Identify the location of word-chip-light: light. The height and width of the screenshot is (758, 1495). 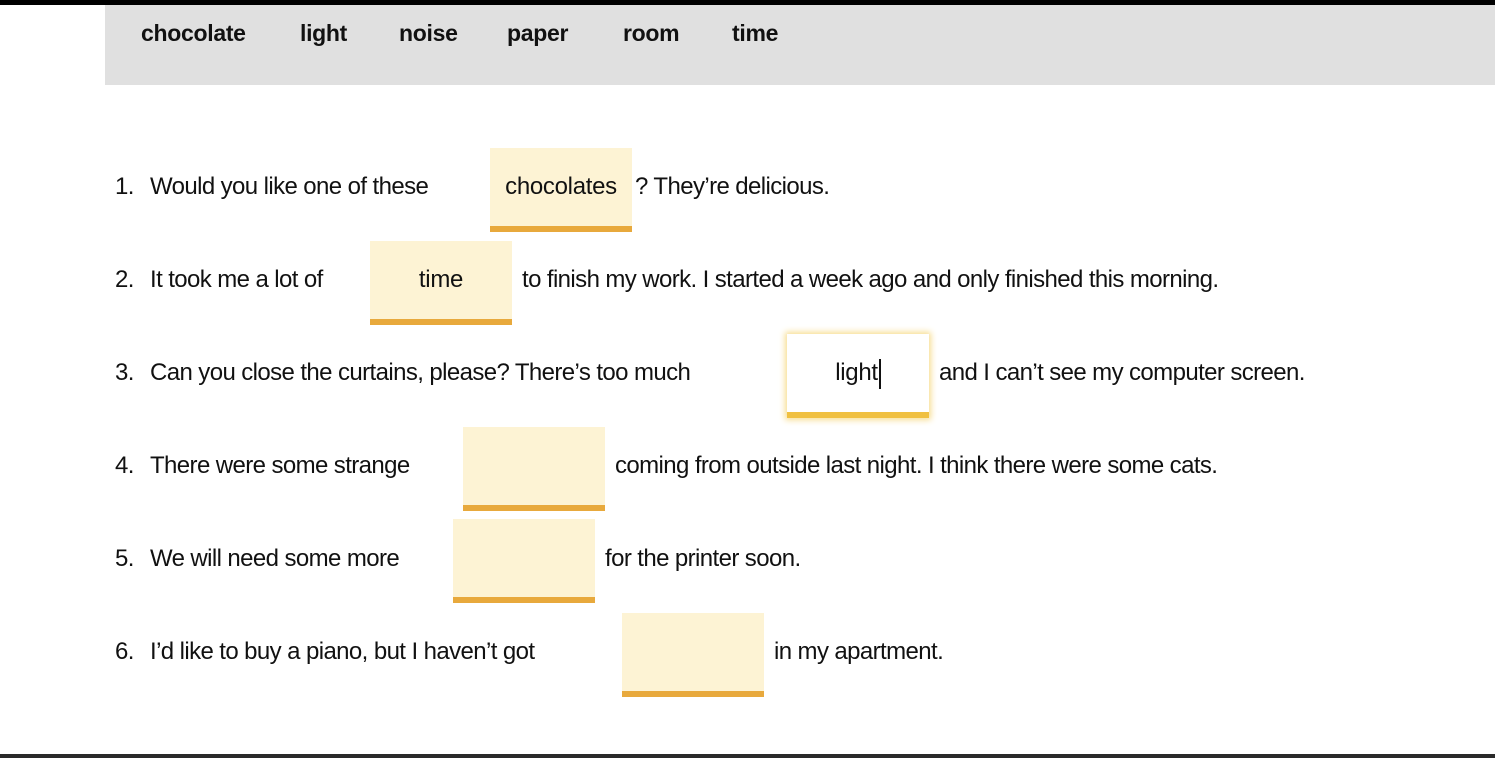
(323, 33).